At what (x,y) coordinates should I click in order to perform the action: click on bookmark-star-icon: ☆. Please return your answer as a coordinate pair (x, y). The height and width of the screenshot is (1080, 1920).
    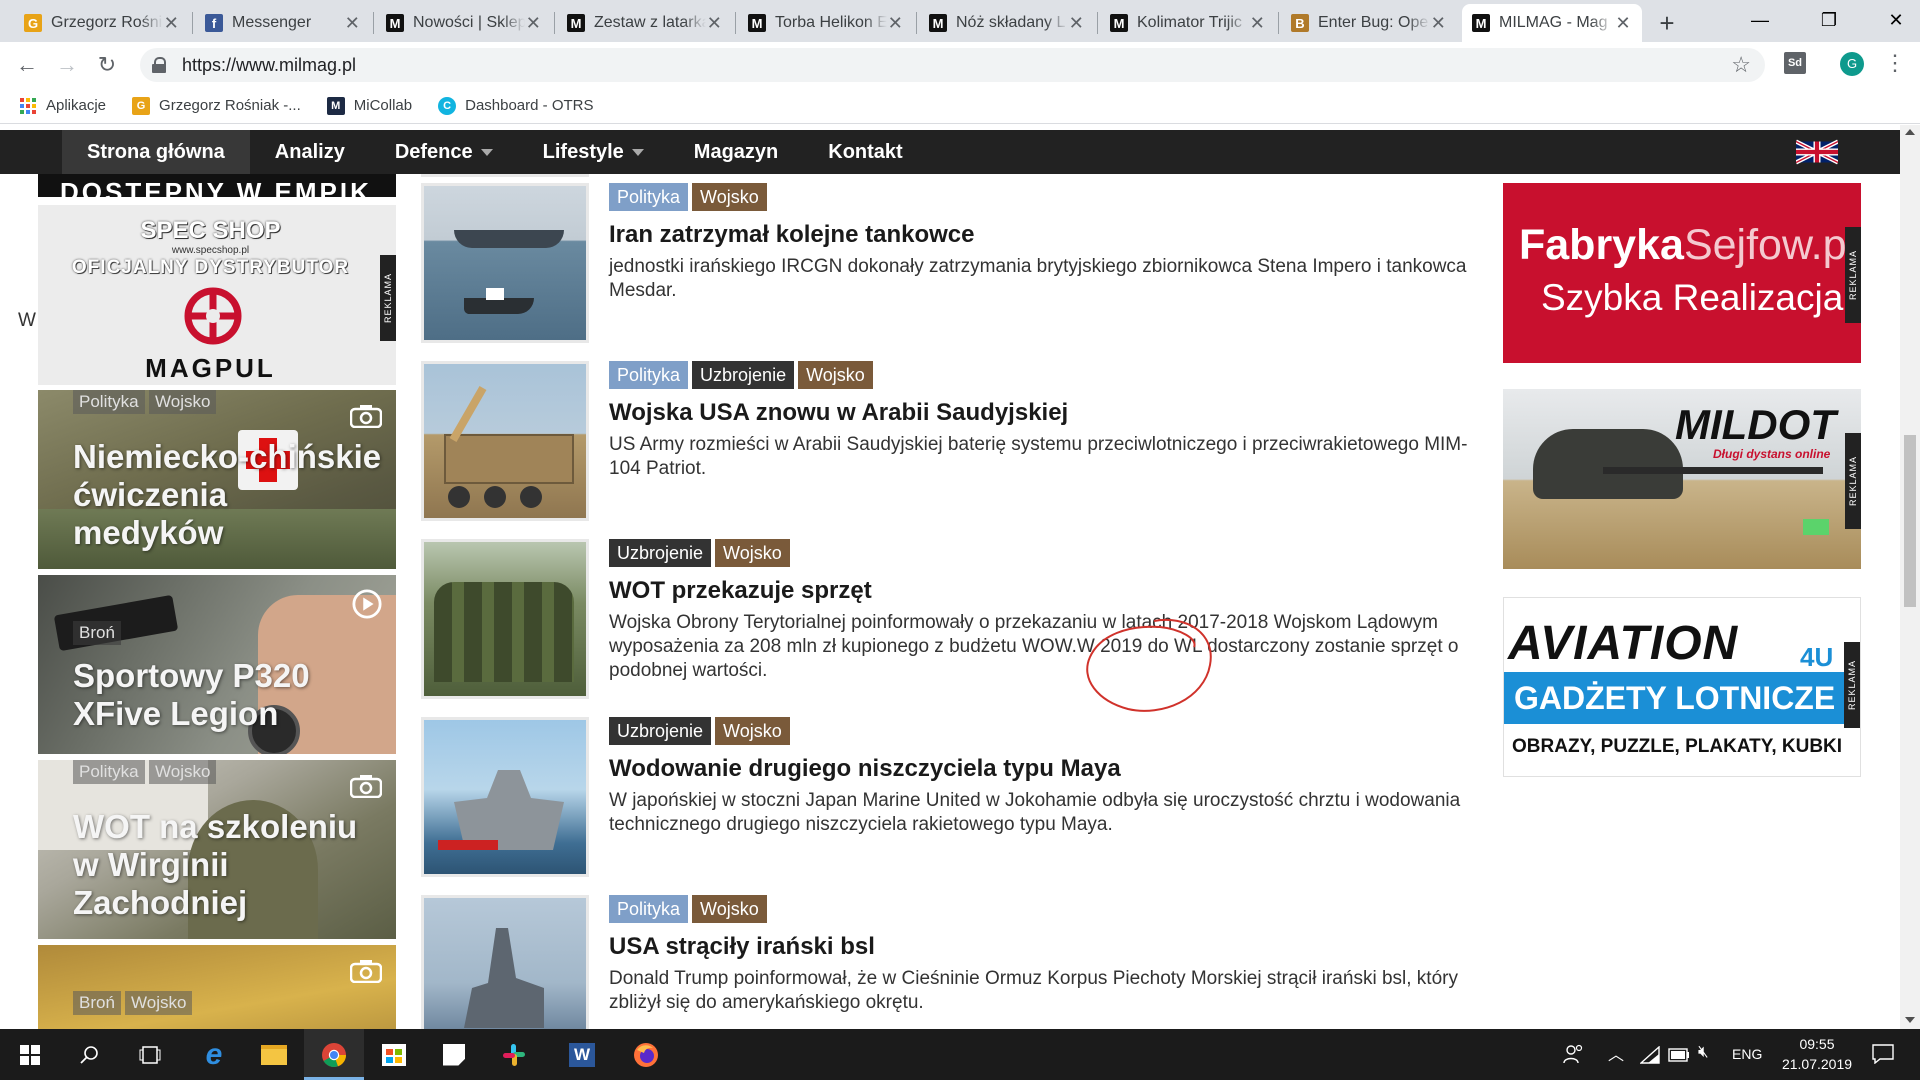
    Looking at the image, I should click on (1741, 65).